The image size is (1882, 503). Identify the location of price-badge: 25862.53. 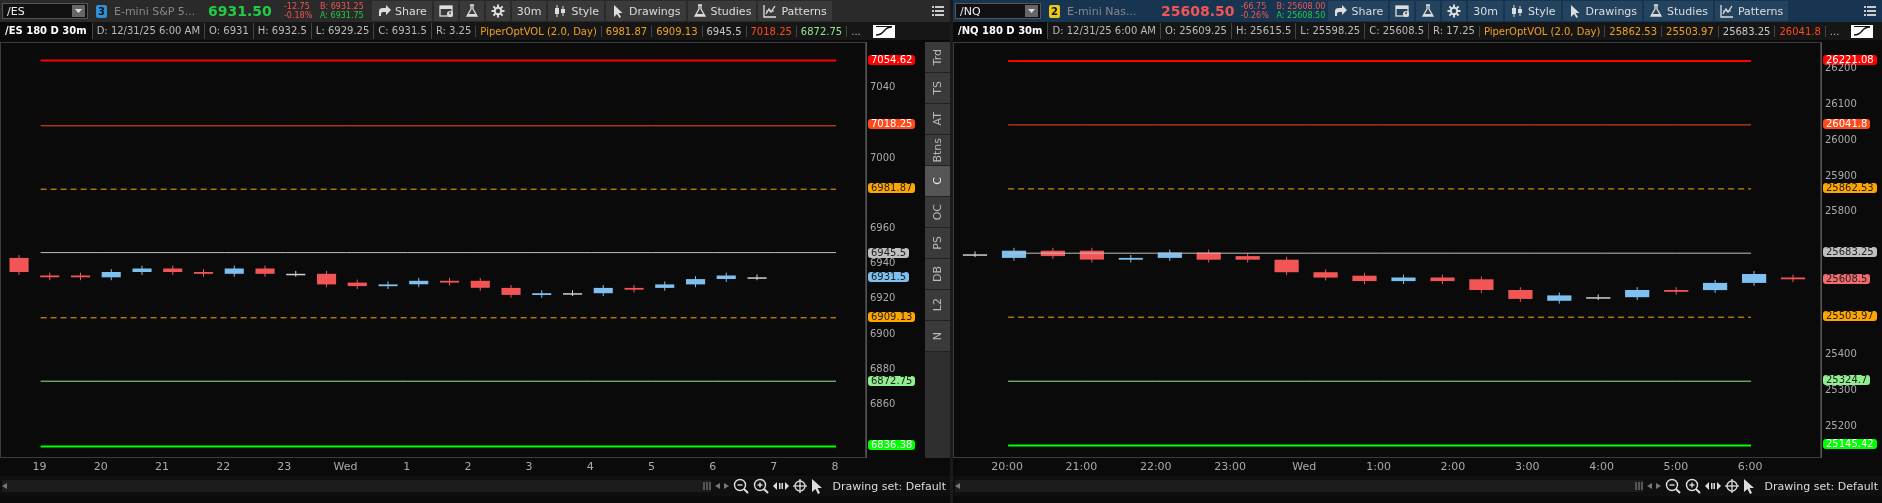
(1850, 188).